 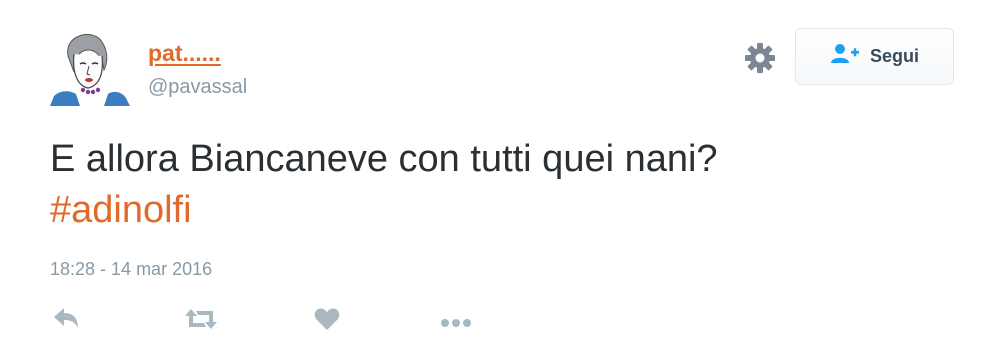 What do you see at coordinates (894, 56) in the screenshot?
I see `follow-button-label: Segui` at bounding box center [894, 56].